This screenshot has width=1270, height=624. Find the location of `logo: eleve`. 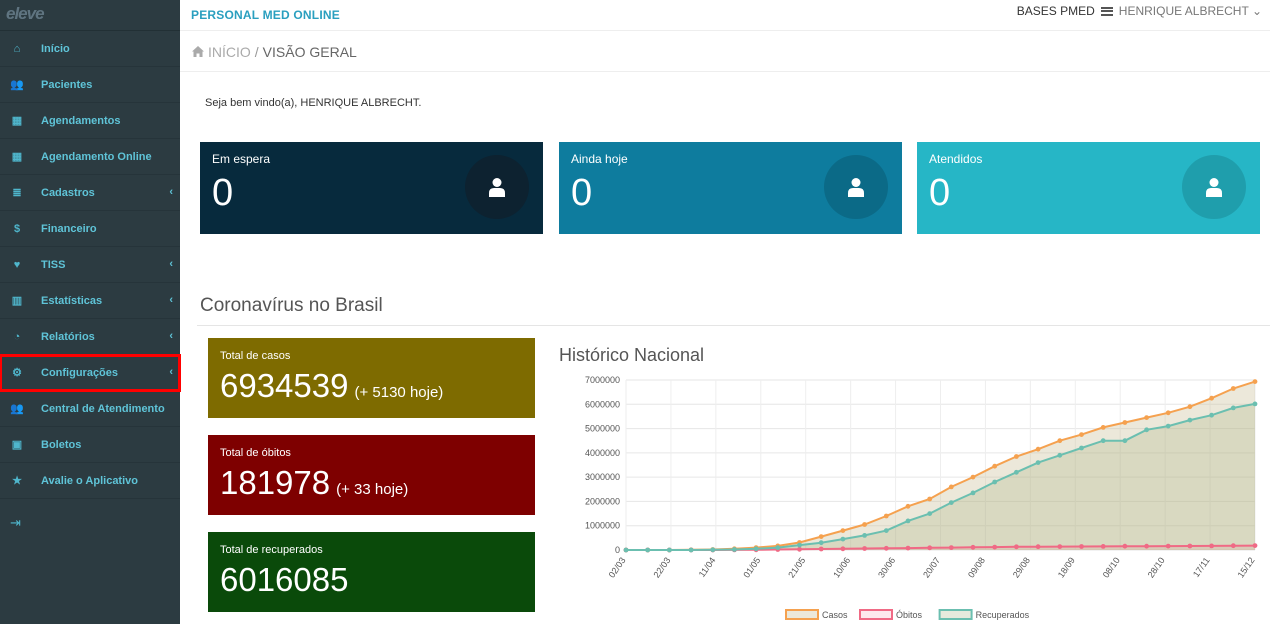

logo: eleve is located at coordinates (90, 15).